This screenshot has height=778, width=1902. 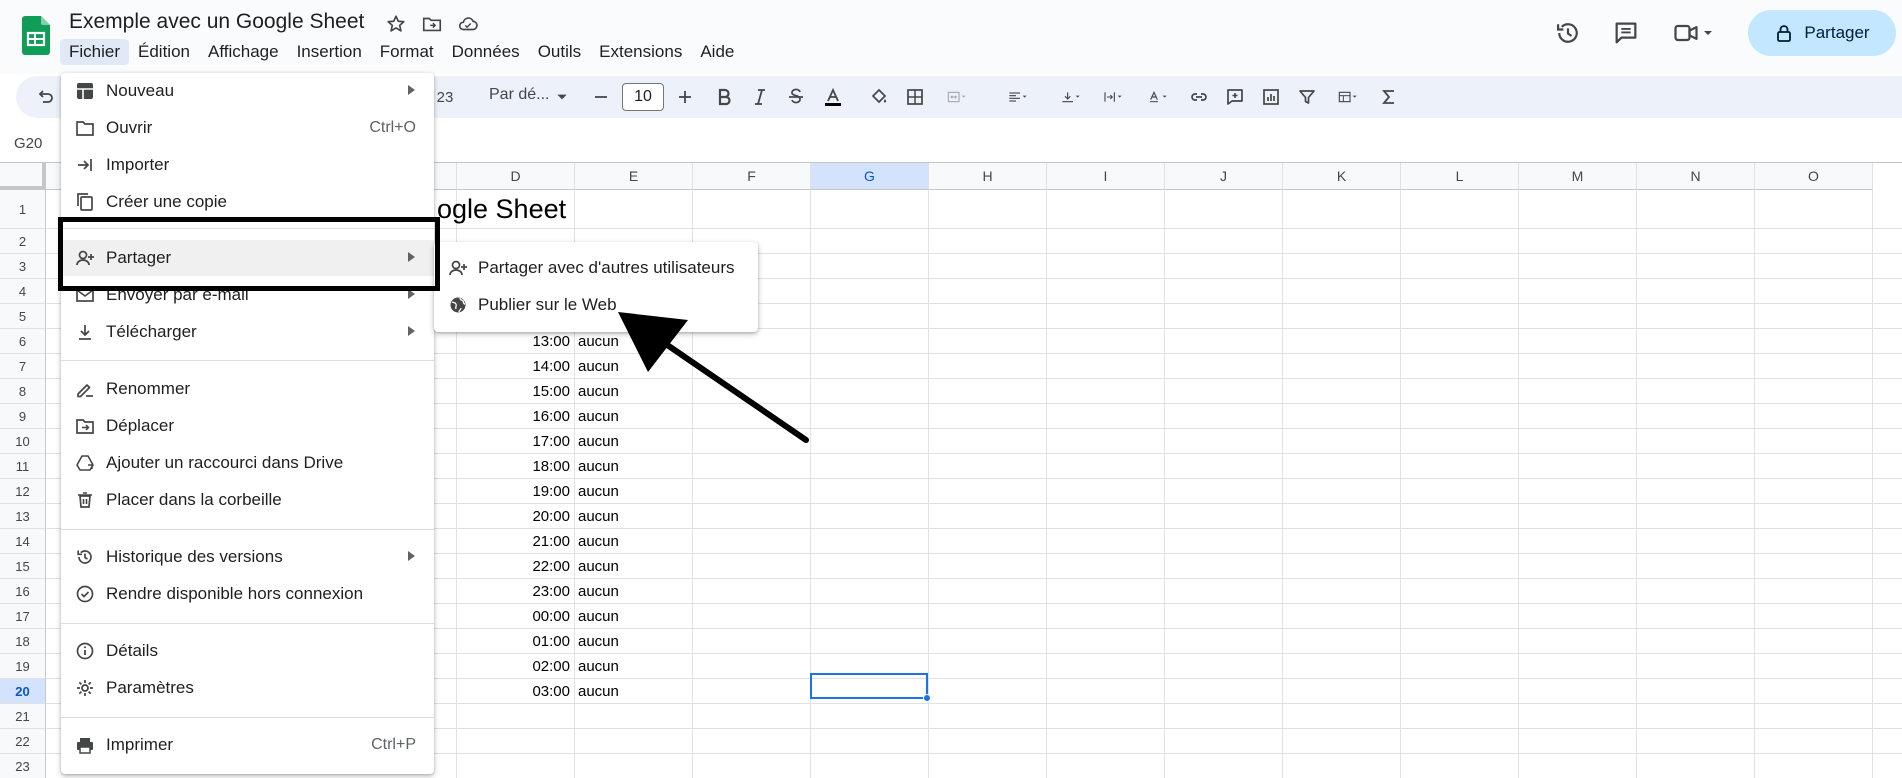 What do you see at coordinates (432, 24) in the screenshot?
I see `move-folder-icon` at bounding box center [432, 24].